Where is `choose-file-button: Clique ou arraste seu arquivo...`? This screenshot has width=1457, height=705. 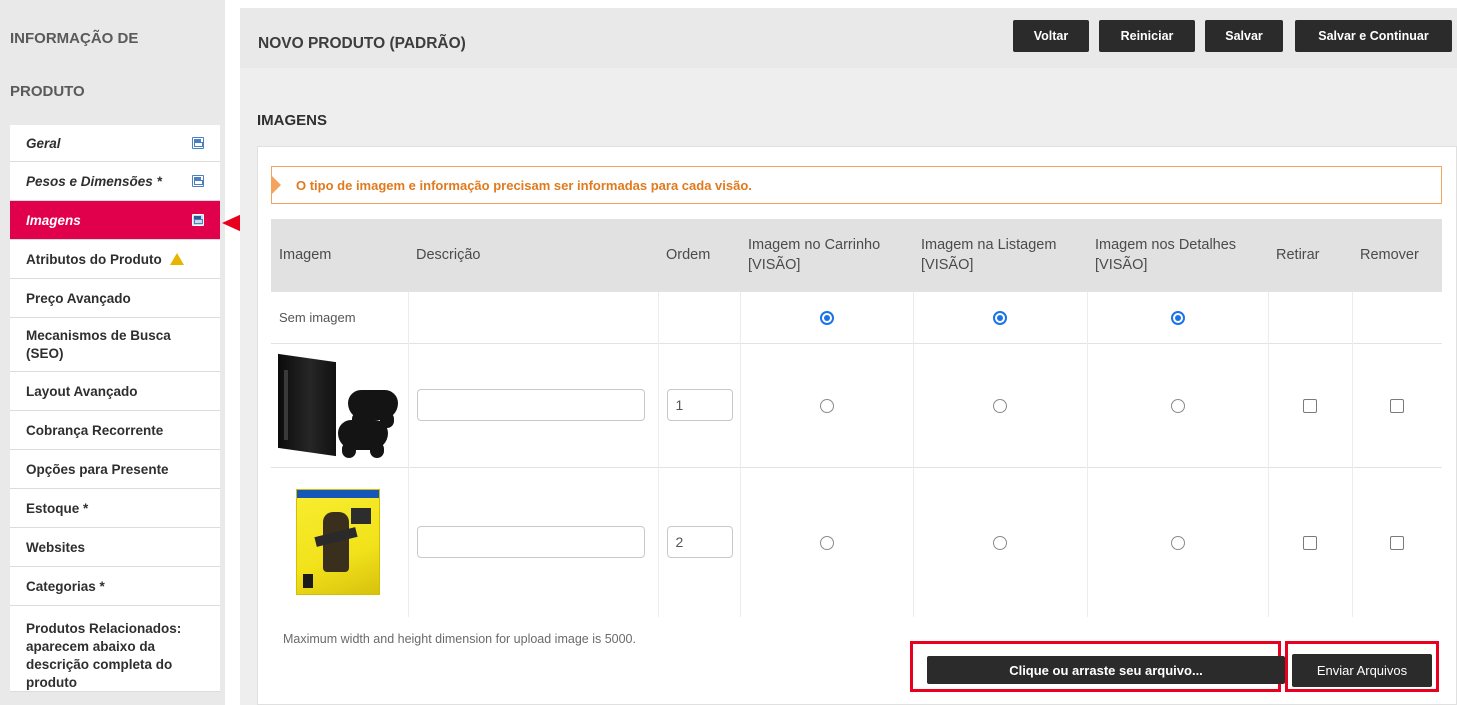
choose-file-button: Clique ou arraste seu arquivo... is located at coordinates (1106, 670).